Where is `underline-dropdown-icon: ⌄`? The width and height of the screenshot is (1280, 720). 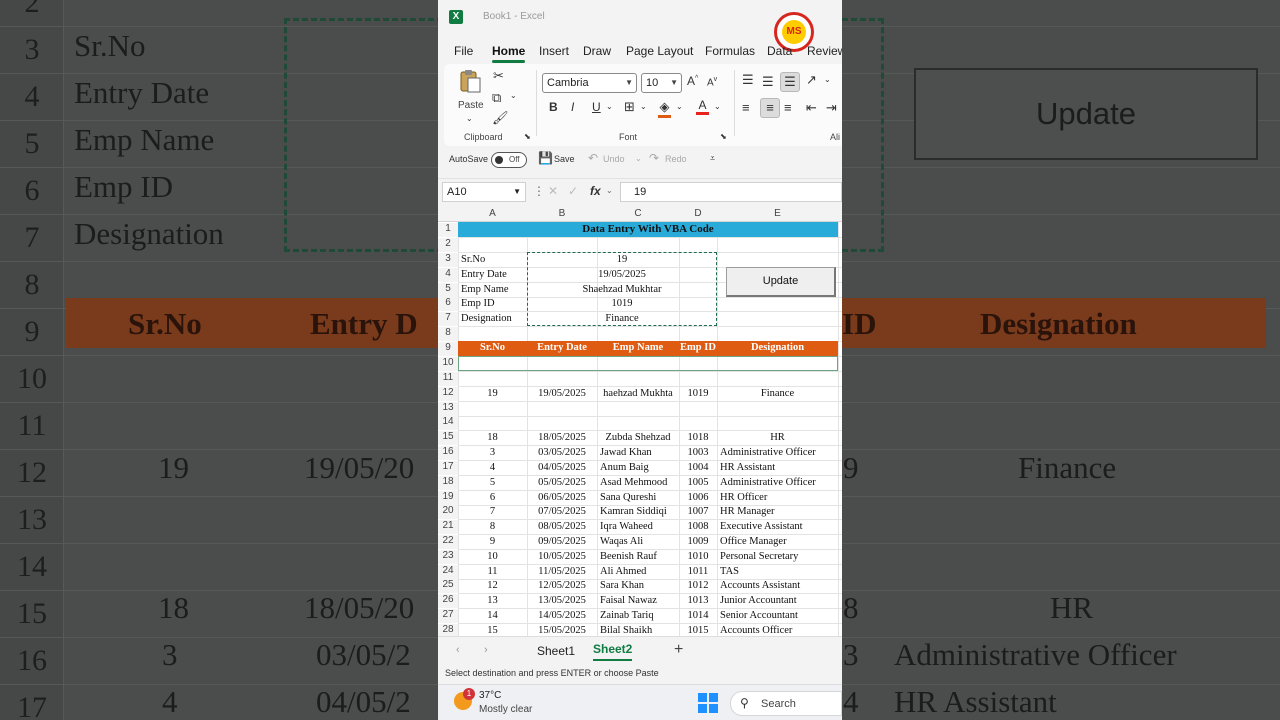 underline-dropdown-icon: ⌄ is located at coordinates (609, 106).